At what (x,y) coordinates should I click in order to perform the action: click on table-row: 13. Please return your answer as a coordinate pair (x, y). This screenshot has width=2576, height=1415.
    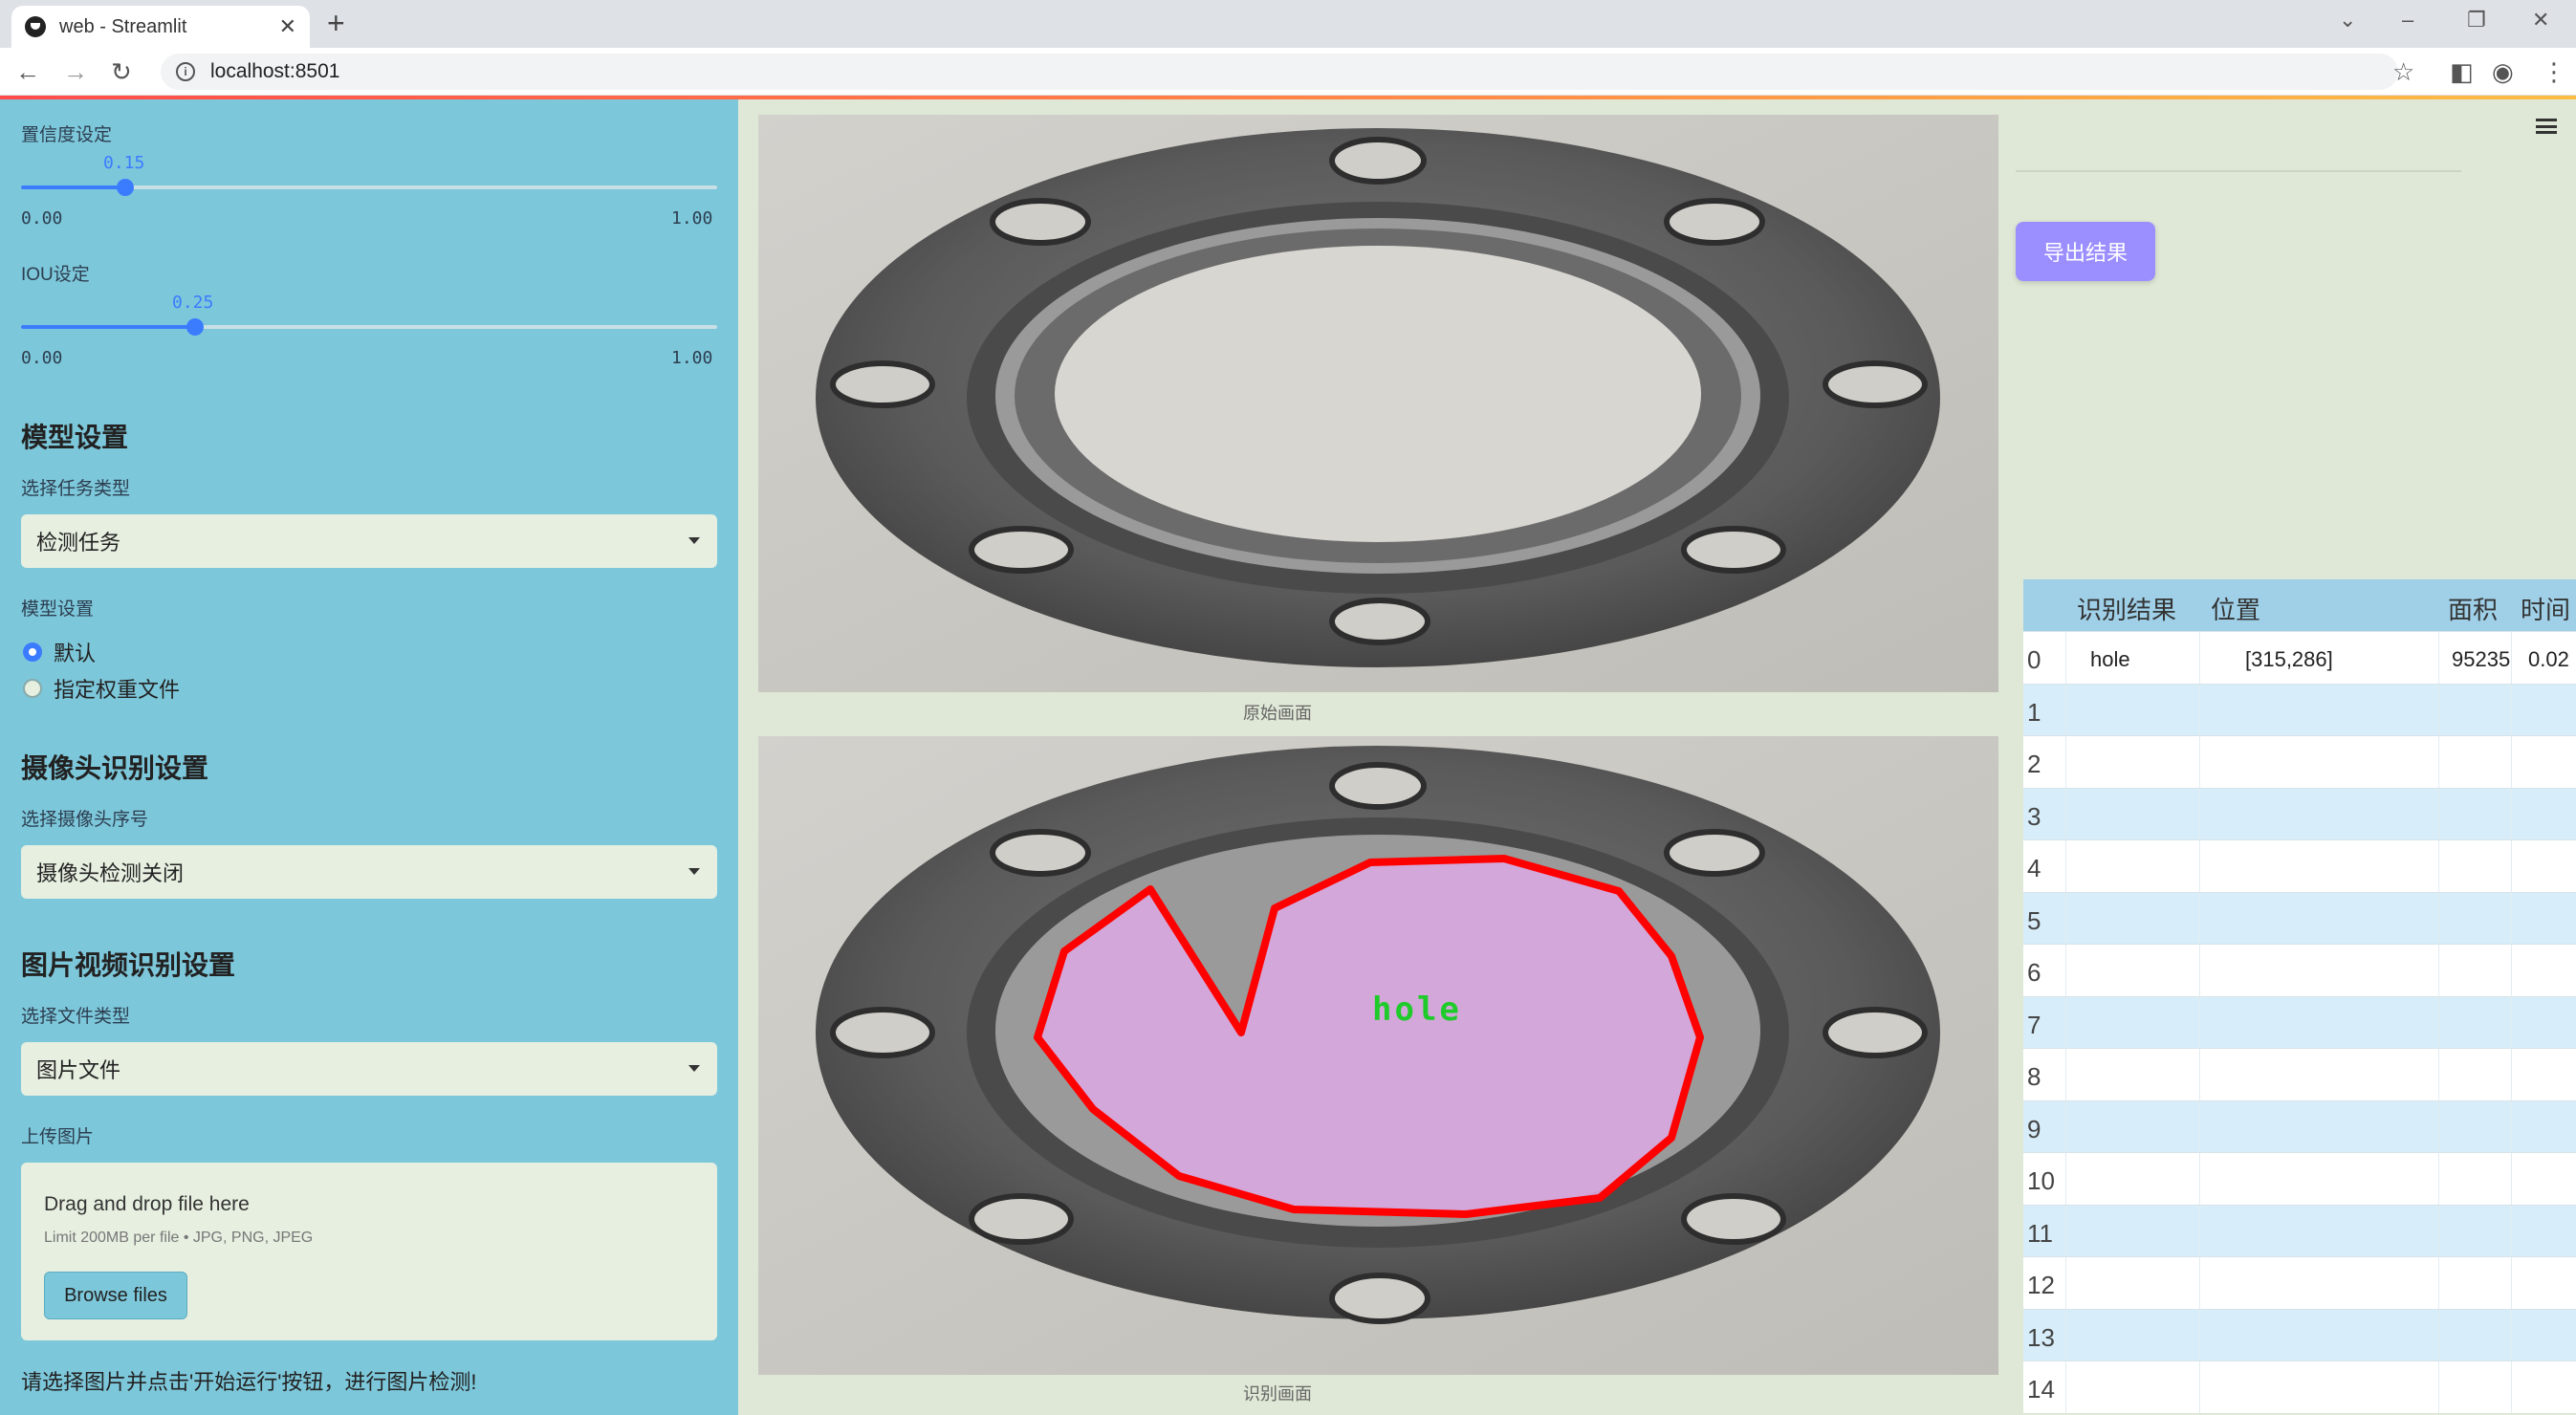
    Looking at the image, I should click on (2299, 1334).